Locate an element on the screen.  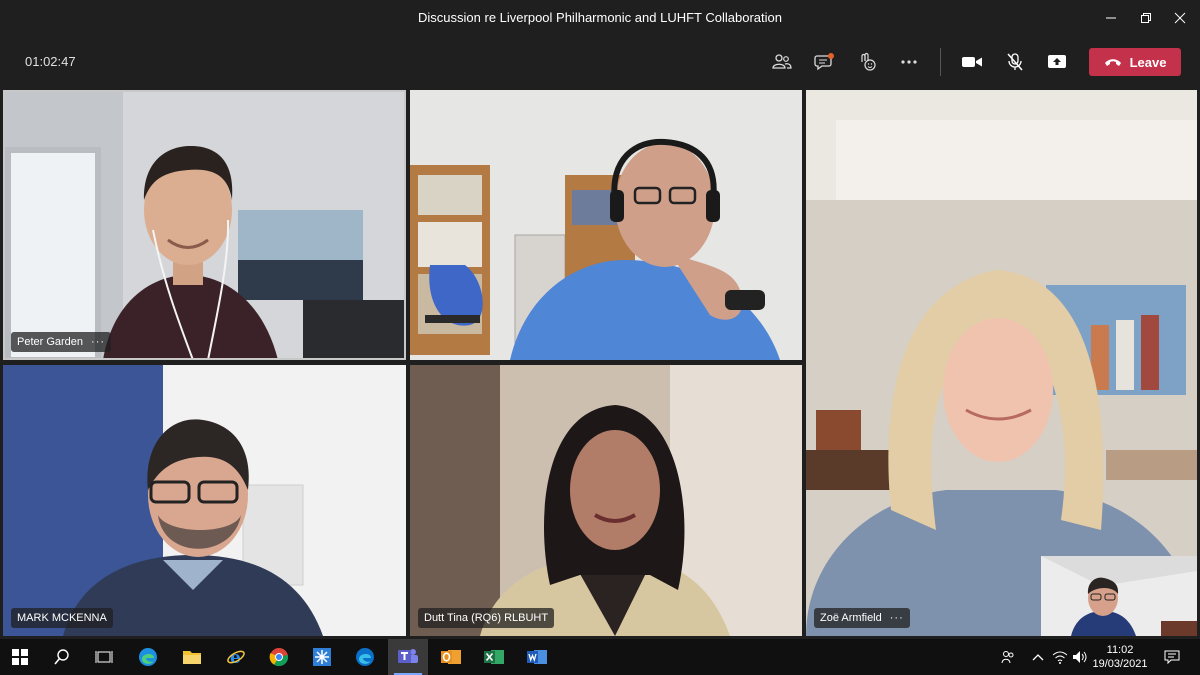
participant-nameplate: MARK MCKENNA is located at coordinates (62, 618).